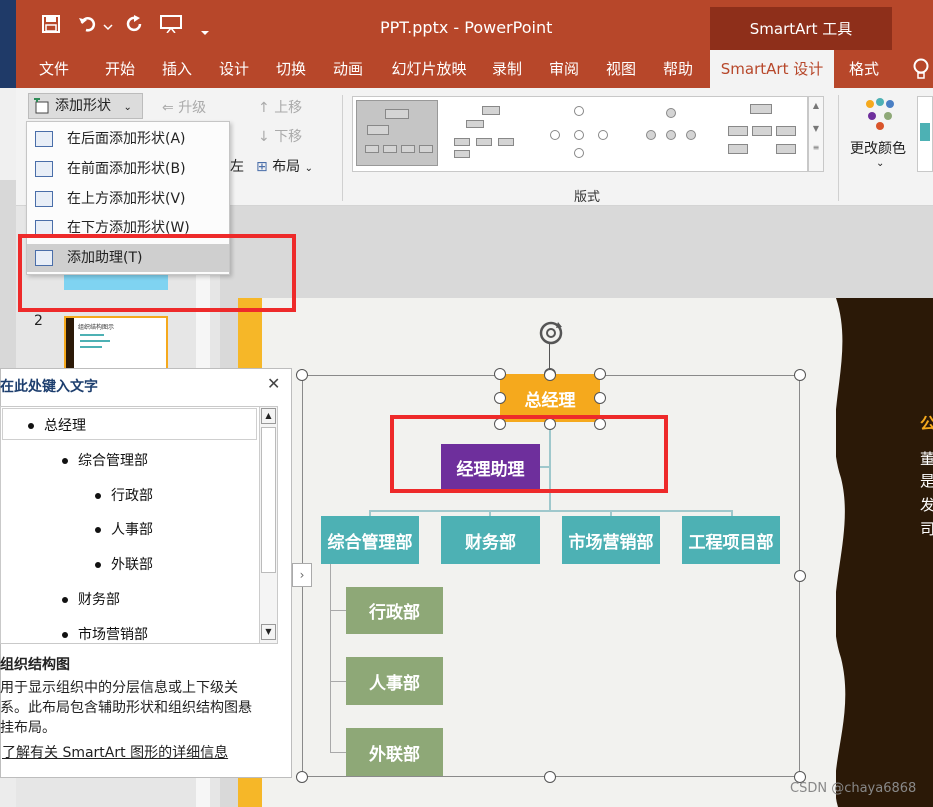  What do you see at coordinates (564, 69) in the screenshot?
I see `tab-review: 审阅` at bounding box center [564, 69].